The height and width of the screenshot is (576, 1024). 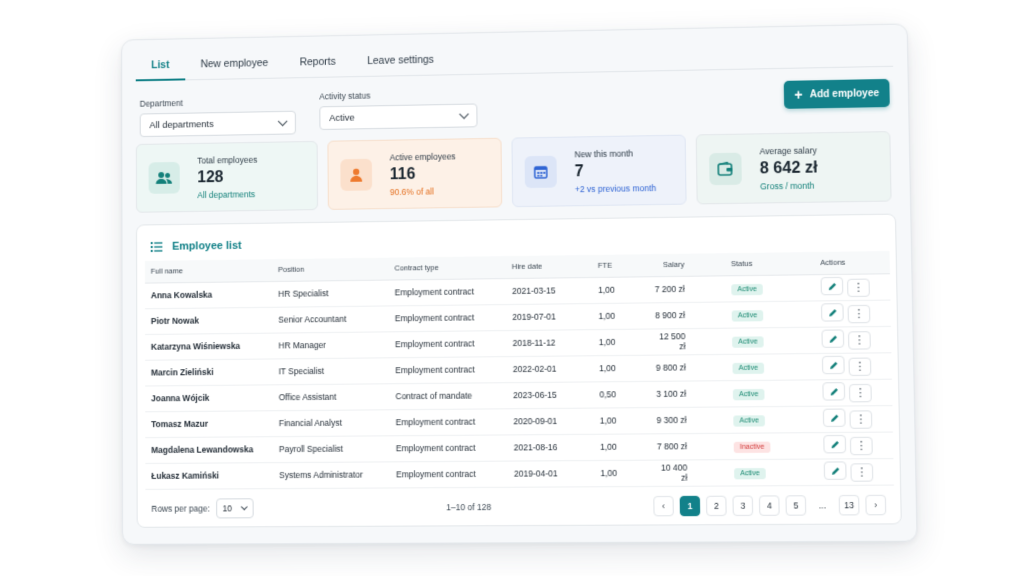 What do you see at coordinates (550, 369) in the screenshot?
I see `cell-hire-date: 2022-02-01` at bounding box center [550, 369].